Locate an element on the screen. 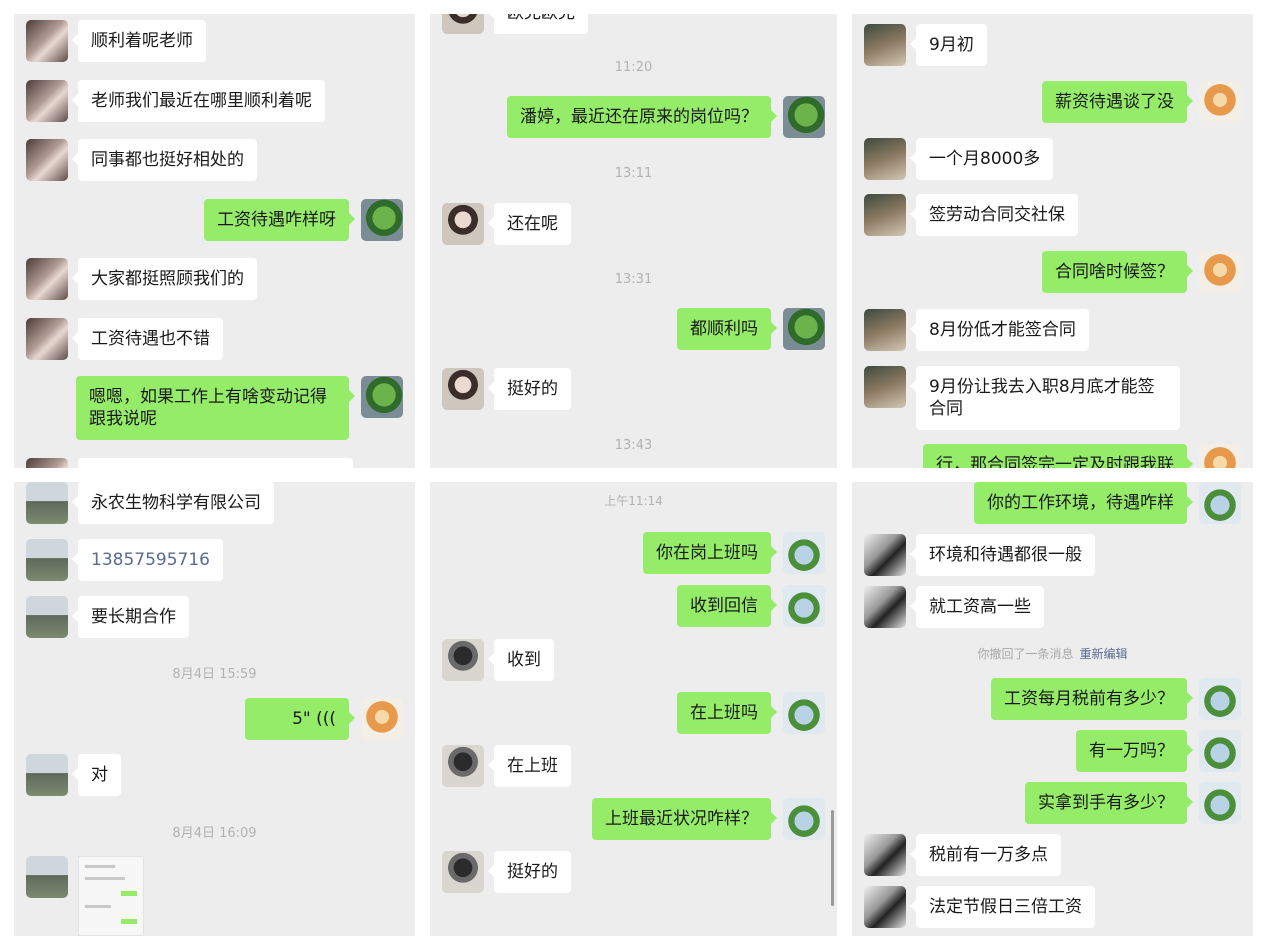 The image size is (1267, 950). message-bubble: 签劳动合同交社保 is located at coordinates (994, 215).